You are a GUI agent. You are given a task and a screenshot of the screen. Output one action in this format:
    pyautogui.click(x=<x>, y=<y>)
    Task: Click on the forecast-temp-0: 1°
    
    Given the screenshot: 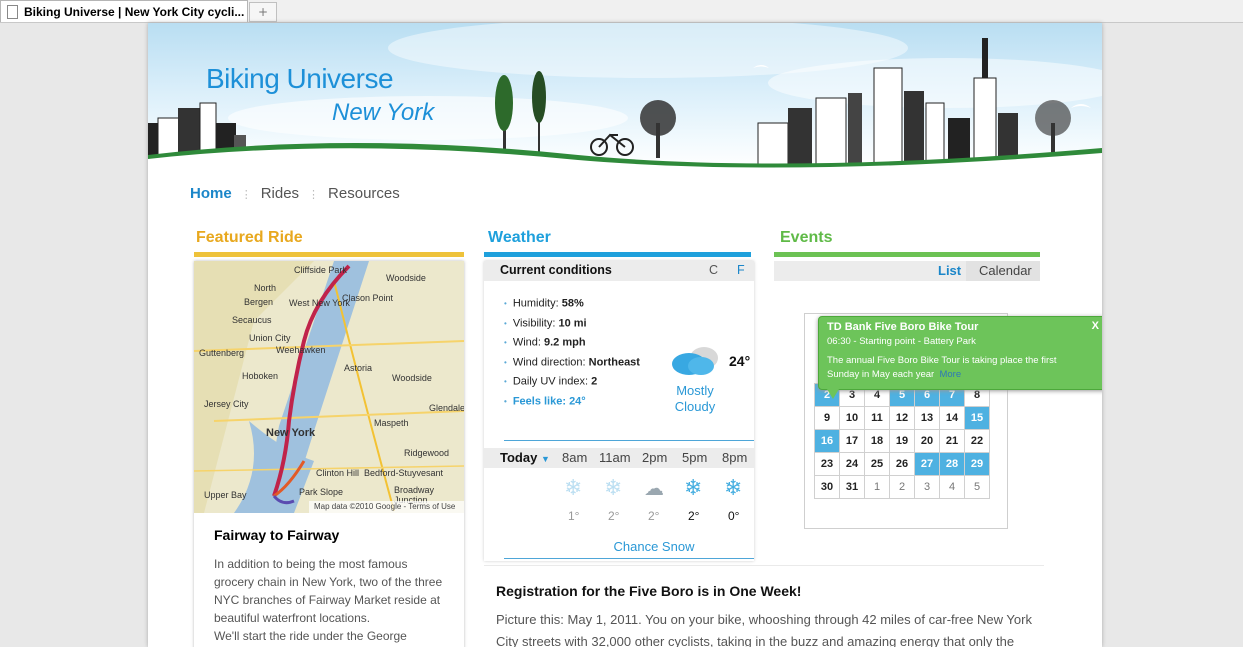 What is the action you would take?
    pyautogui.click(x=574, y=516)
    